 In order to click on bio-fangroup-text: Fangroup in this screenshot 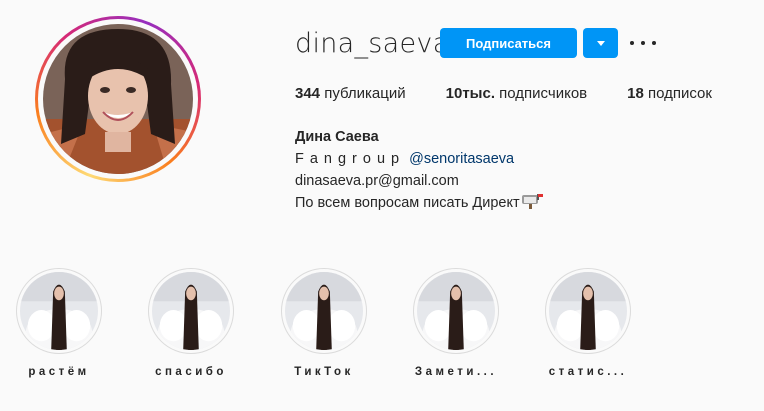, I will do `click(350, 159)`.